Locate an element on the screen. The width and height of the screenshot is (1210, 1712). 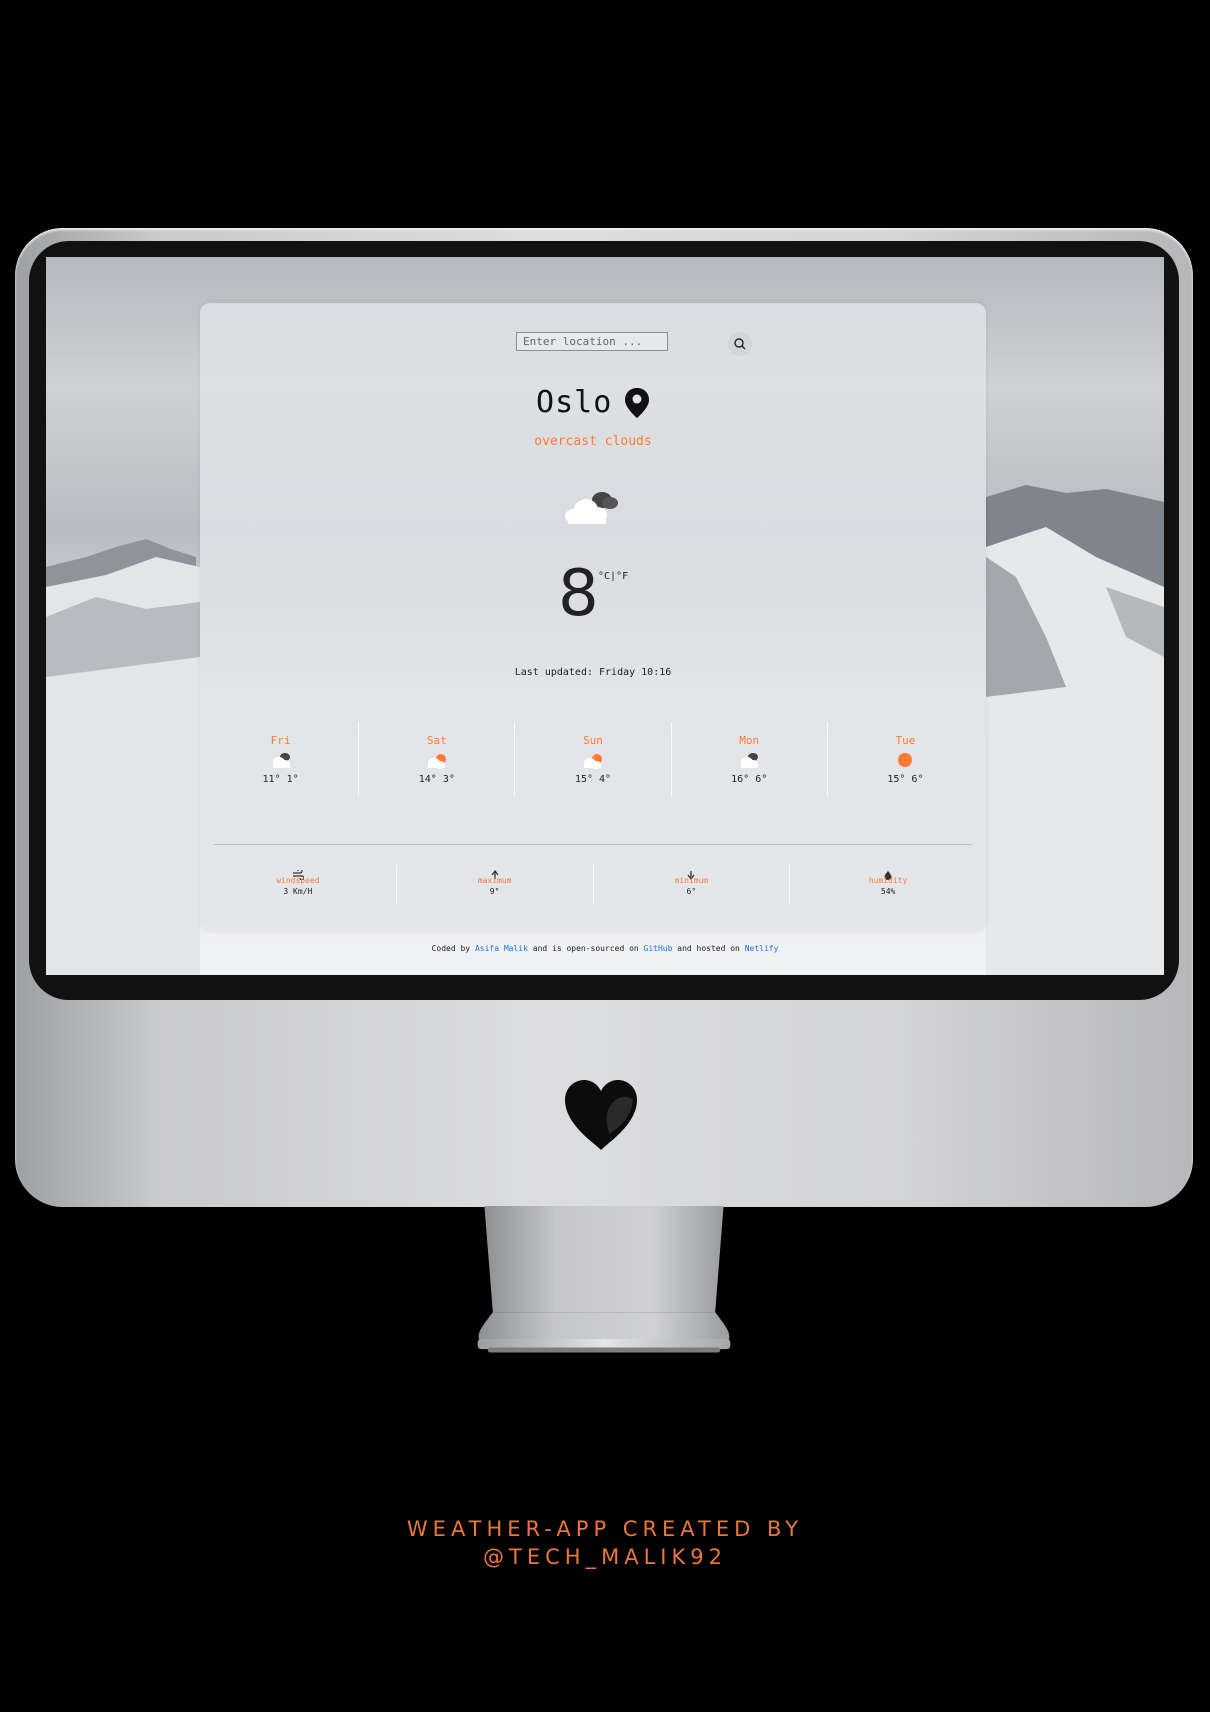
stat-label: windspeed is located at coordinates (298, 880).